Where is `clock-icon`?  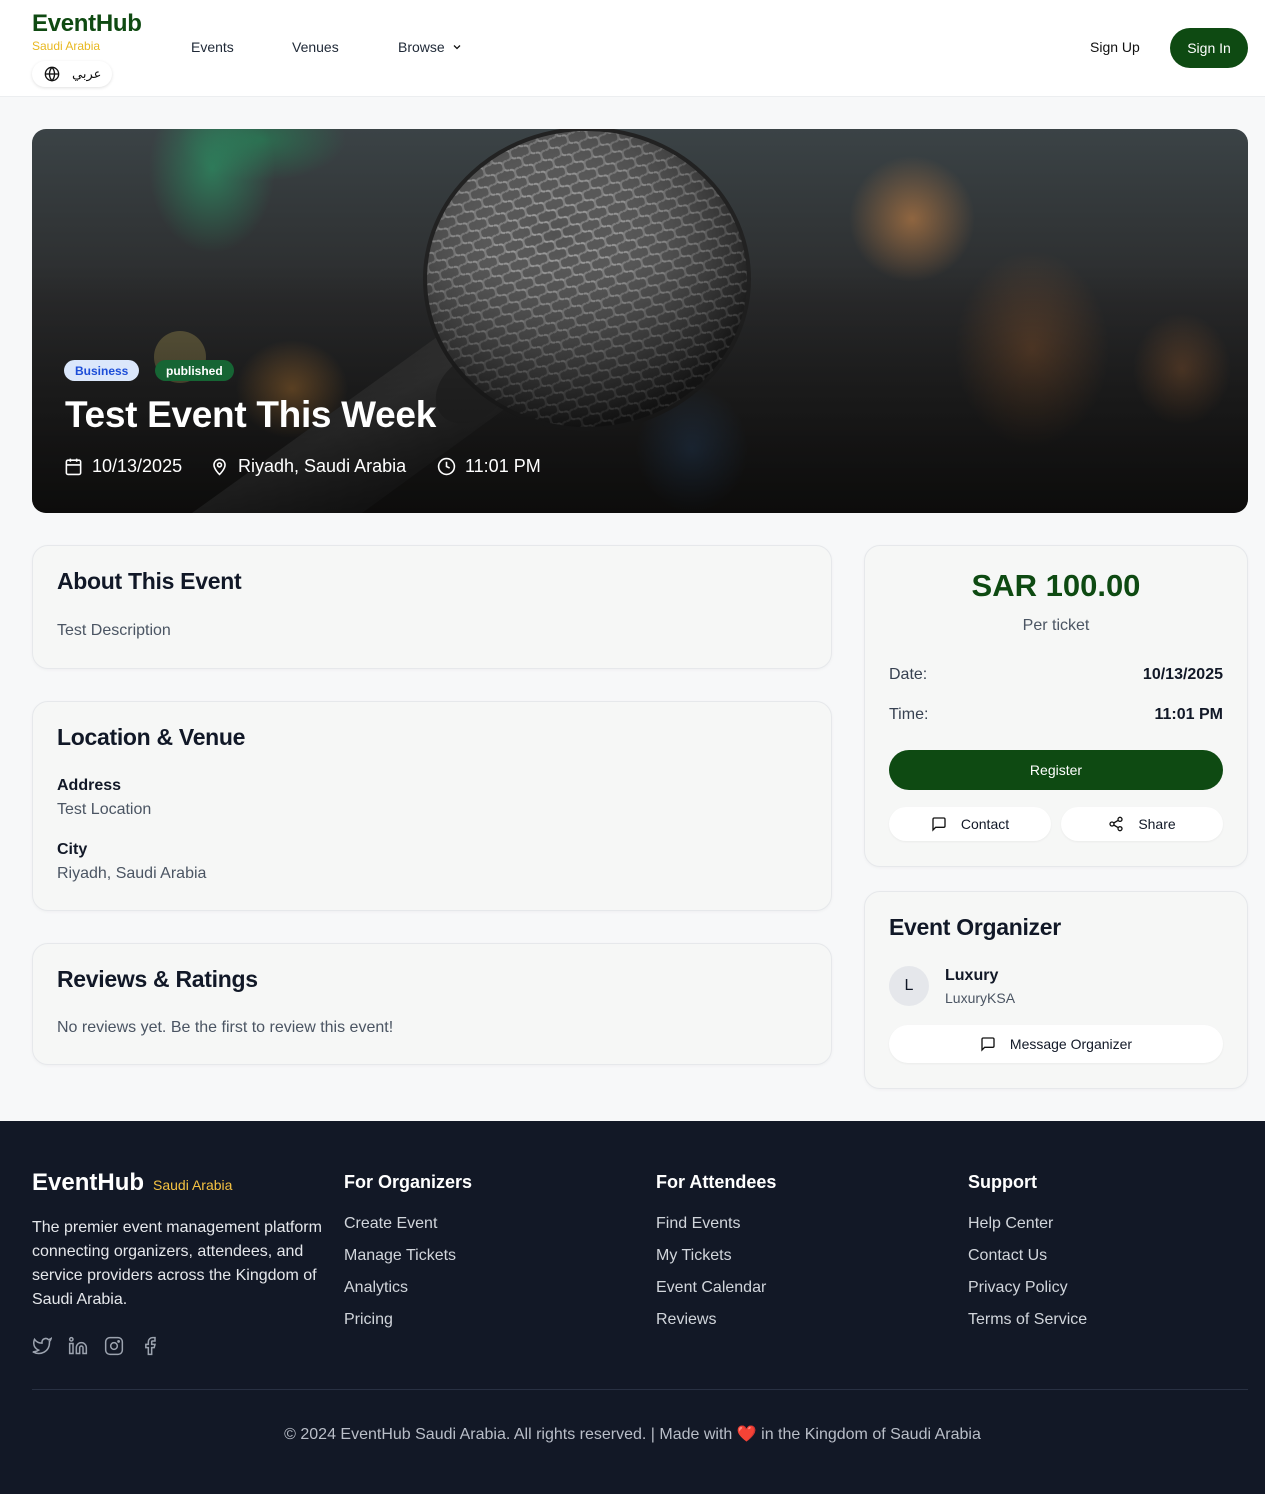
clock-icon is located at coordinates (446, 466).